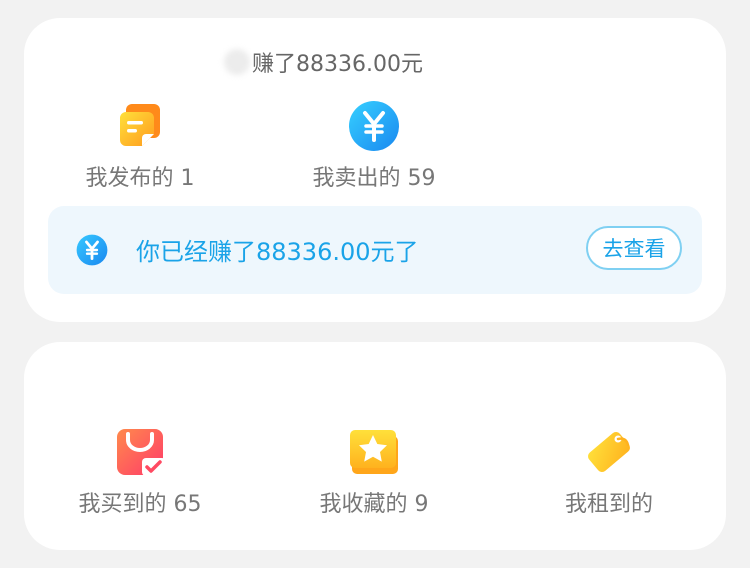 This screenshot has height=568, width=750. Describe the element at coordinates (237, 62) in the screenshot. I see `avatar` at that location.